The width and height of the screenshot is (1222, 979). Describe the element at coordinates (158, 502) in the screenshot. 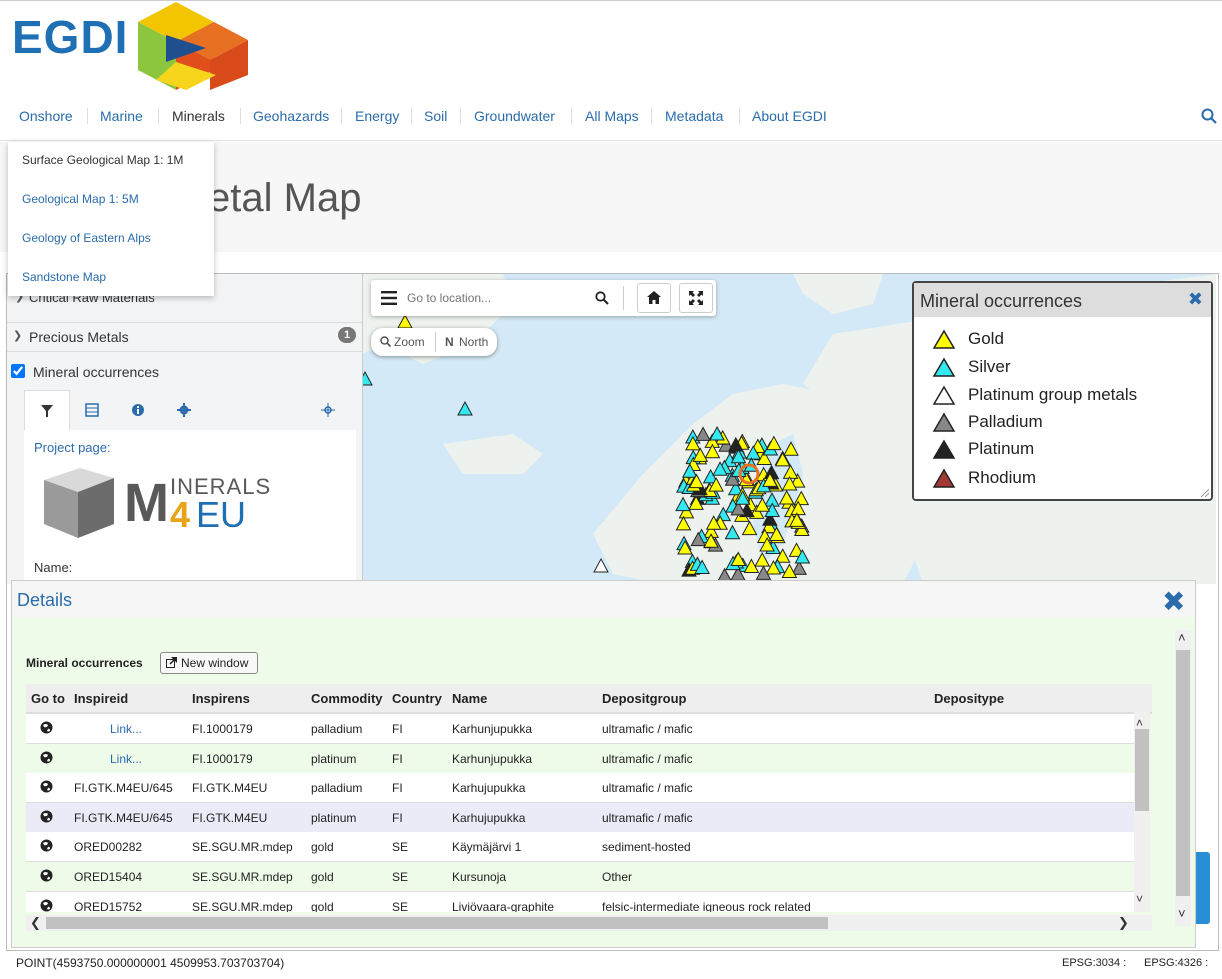

I see `minerals4eu-logo: M INERALS 4 EU` at that location.